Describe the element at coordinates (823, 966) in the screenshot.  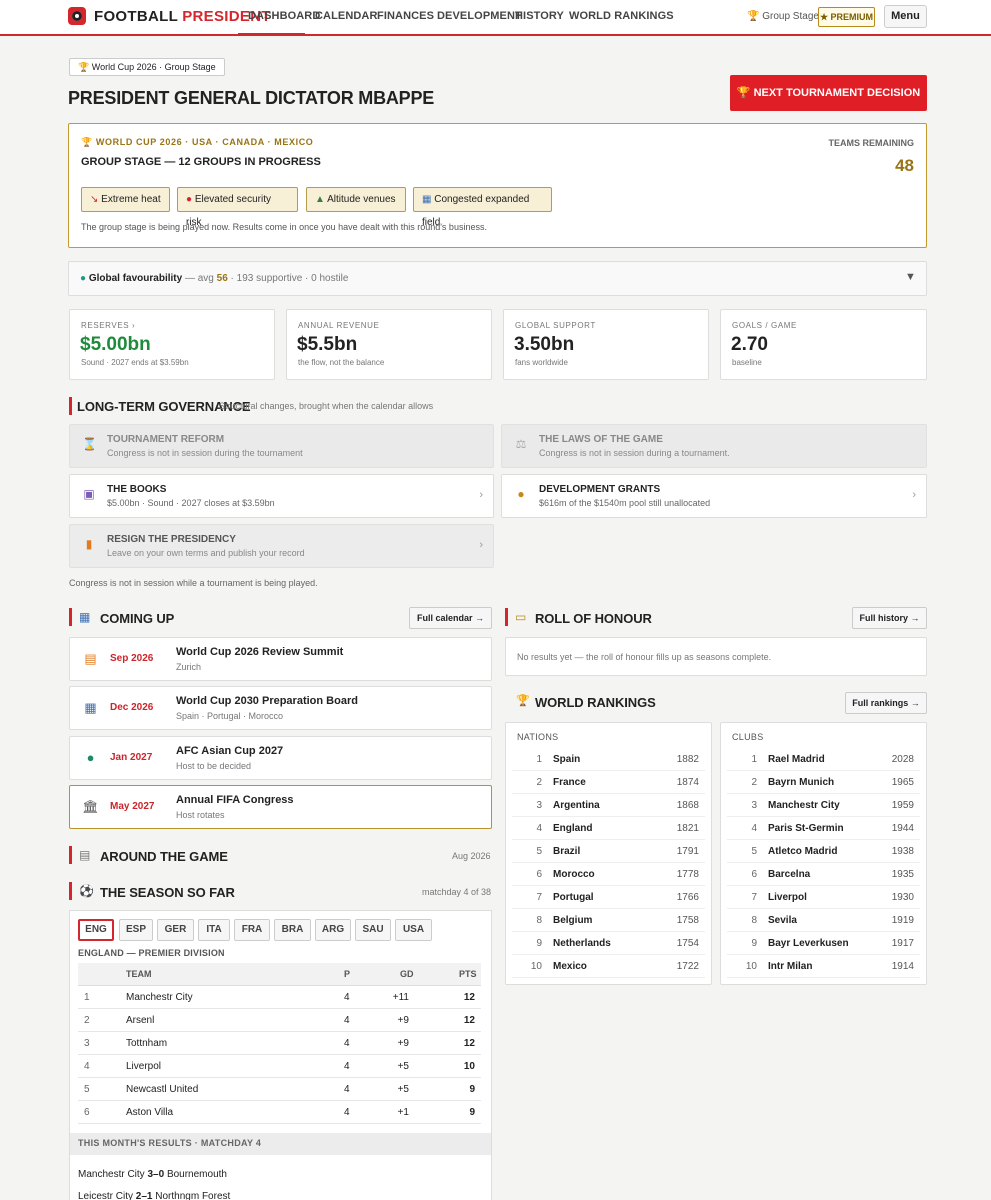
I see `ranking-row: 10 Intr Milan 1914` at that location.